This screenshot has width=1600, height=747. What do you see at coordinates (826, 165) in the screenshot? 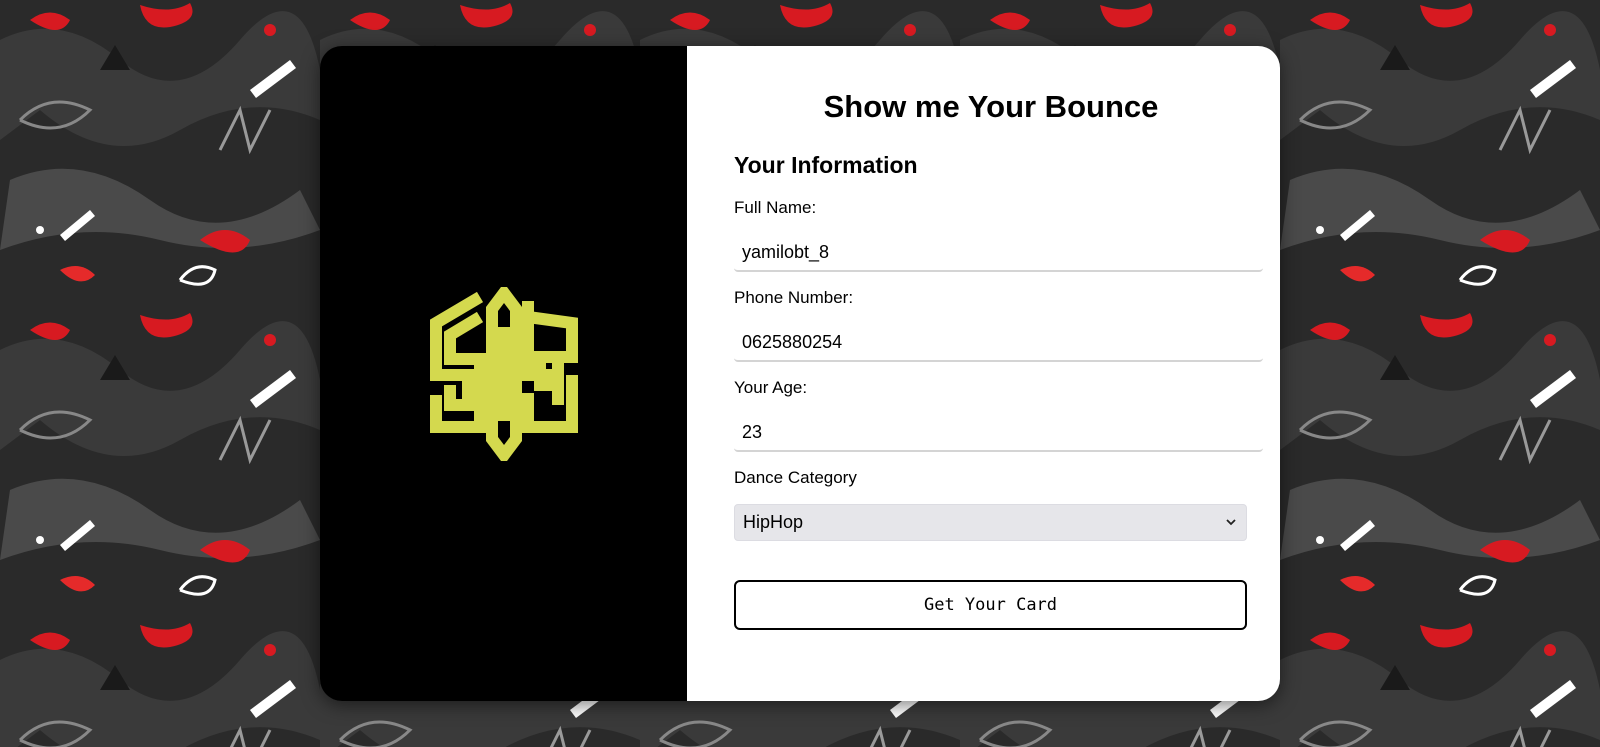
I see `section-title: Your Information` at bounding box center [826, 165].